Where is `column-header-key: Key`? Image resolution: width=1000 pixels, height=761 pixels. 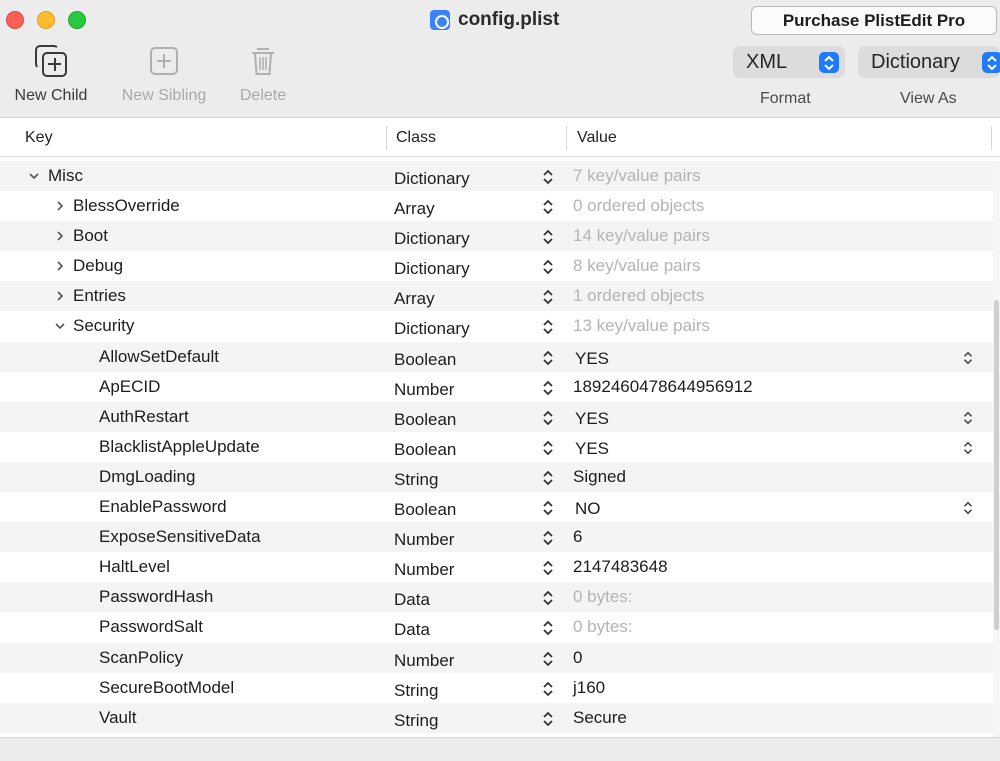 column-header-key: Key is located at coordinates (39, 138).